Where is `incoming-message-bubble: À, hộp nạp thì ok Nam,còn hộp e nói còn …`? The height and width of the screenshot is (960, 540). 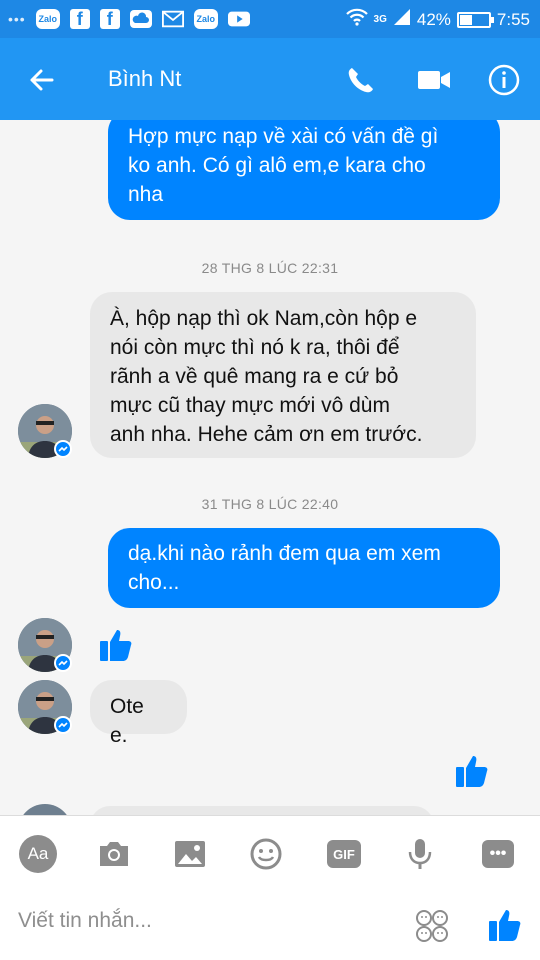 incoming-message-bubble: À, hộp nạp thì ok Nam,còn hộp e nói còn … is located at coordinates (283, 375).